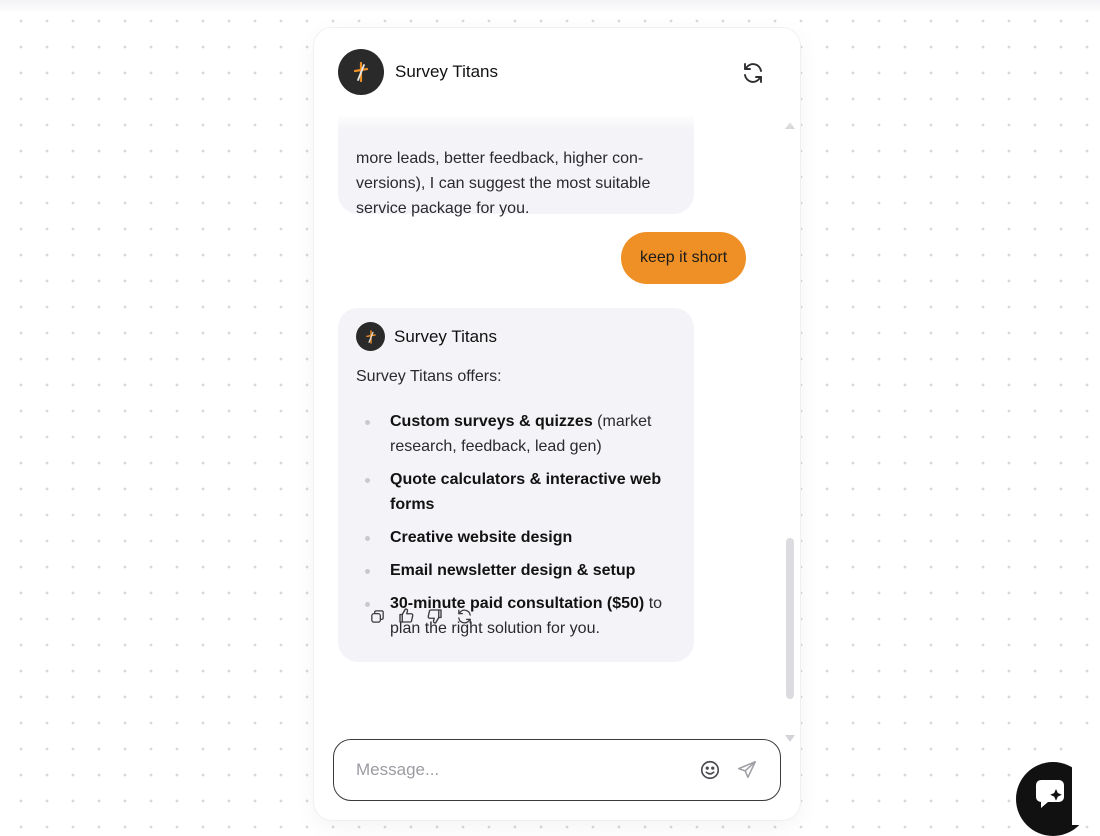 The image size is (1100, 836). What do you see at coordinates (1050, 798) in the screenshot?
I see `chat-sparkle-icon` at bounding box center [1050, 798].